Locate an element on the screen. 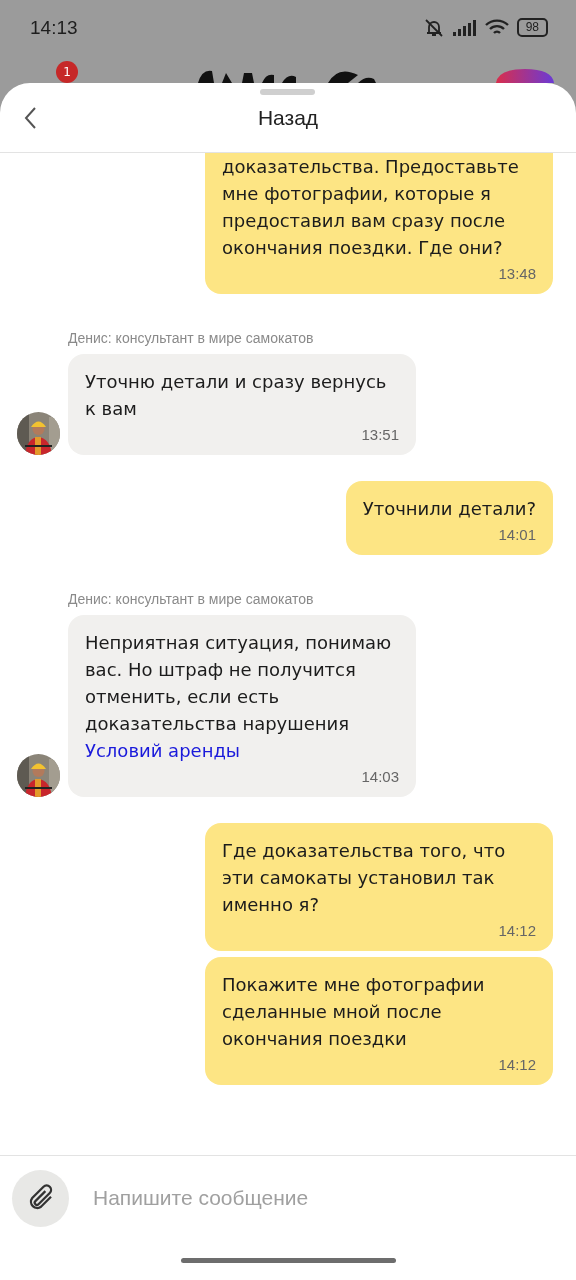 The width and height of the screenshot is (576, 1280). battery-level: 98 is located at coordinates (532, 27).